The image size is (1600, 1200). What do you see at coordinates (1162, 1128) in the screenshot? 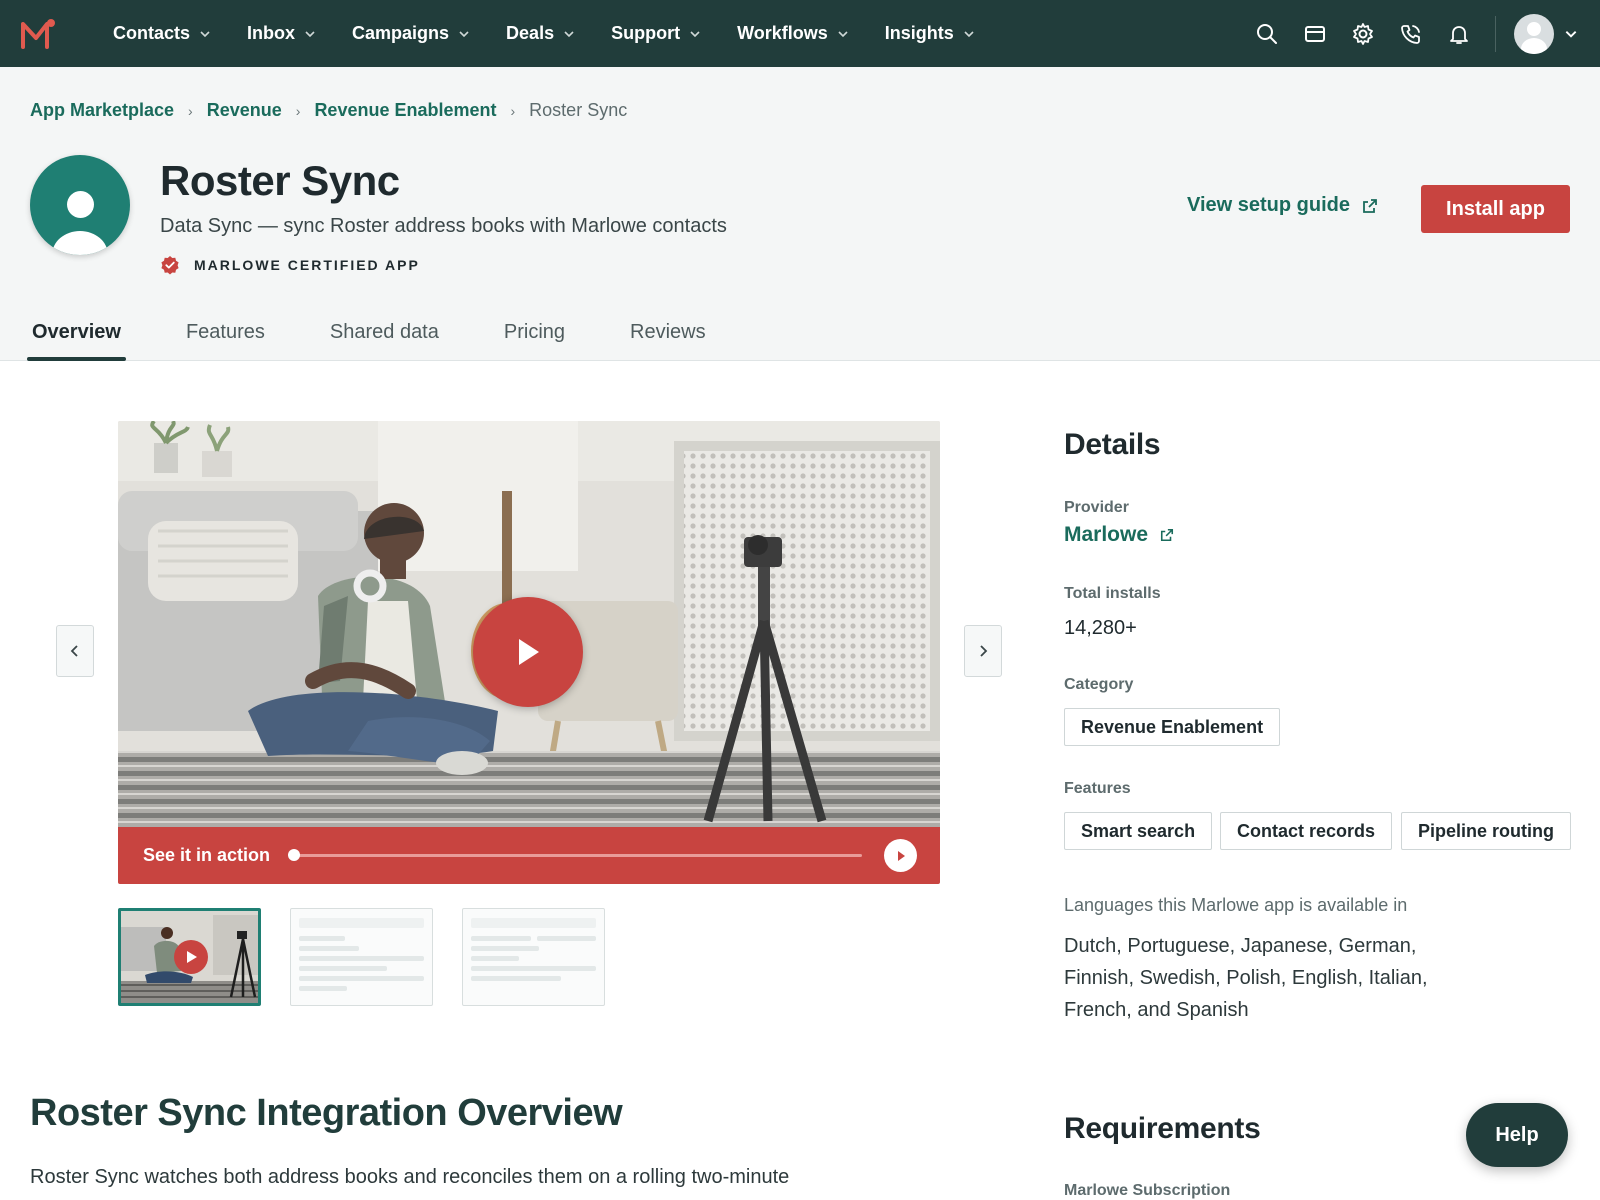
I see `requirements-heading: Requirements` at bounding box center [1162, 1128].